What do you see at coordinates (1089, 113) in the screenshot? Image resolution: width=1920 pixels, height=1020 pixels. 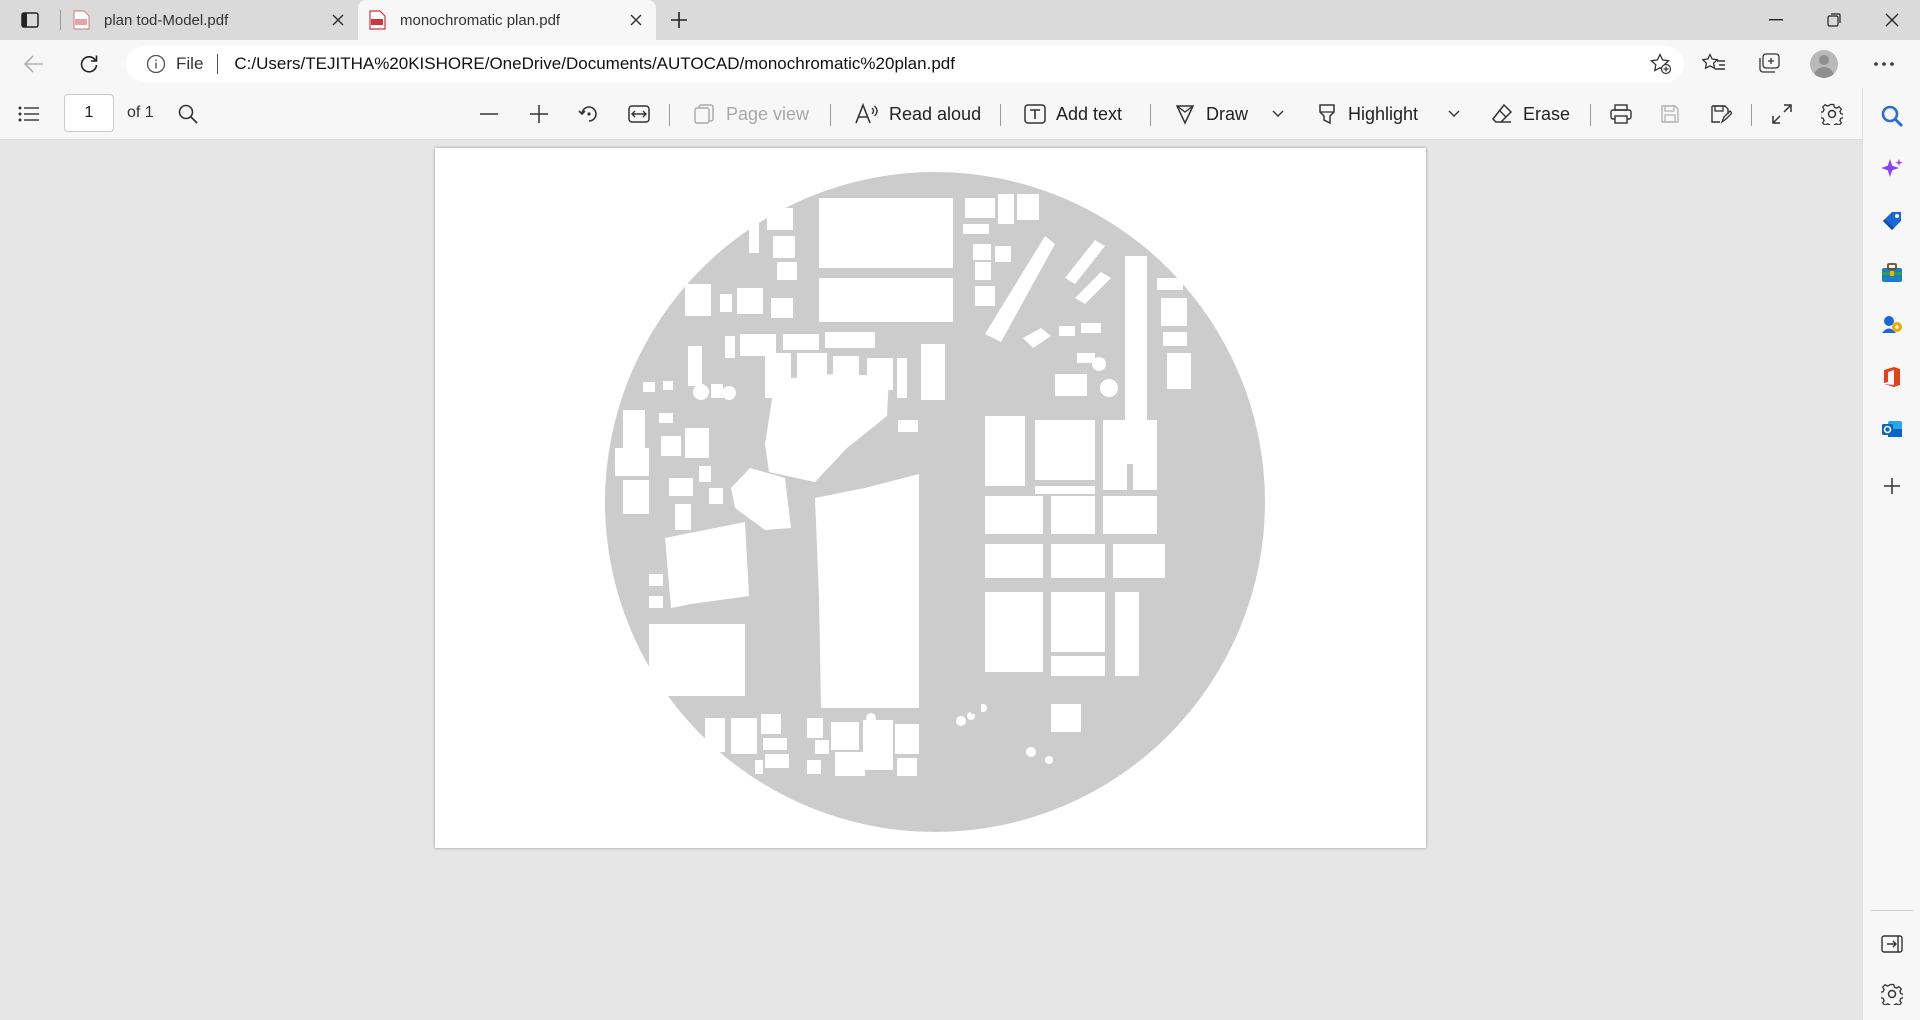 I see `add-text-label: Add text` at bounding box center [1089, 113].